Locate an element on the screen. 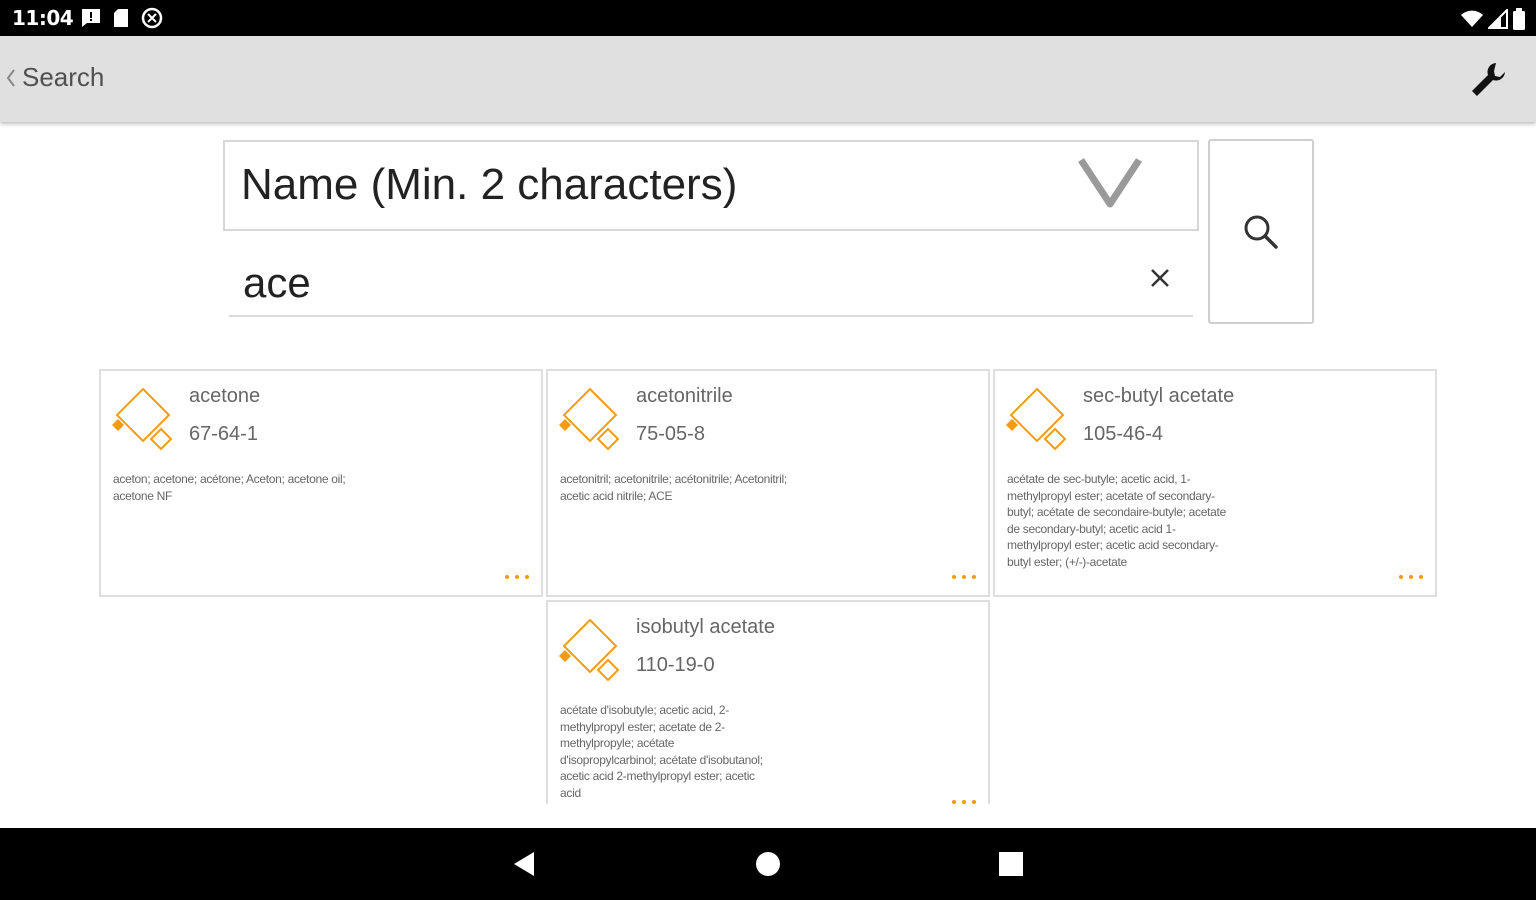 The image size is (1536, 900). message-icon is located at coordinates (91, 18).